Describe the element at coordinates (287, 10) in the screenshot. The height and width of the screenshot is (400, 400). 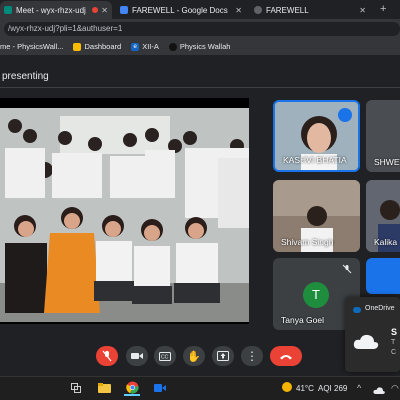
I see `tab-farewell-label: FAREWELL` at that location.